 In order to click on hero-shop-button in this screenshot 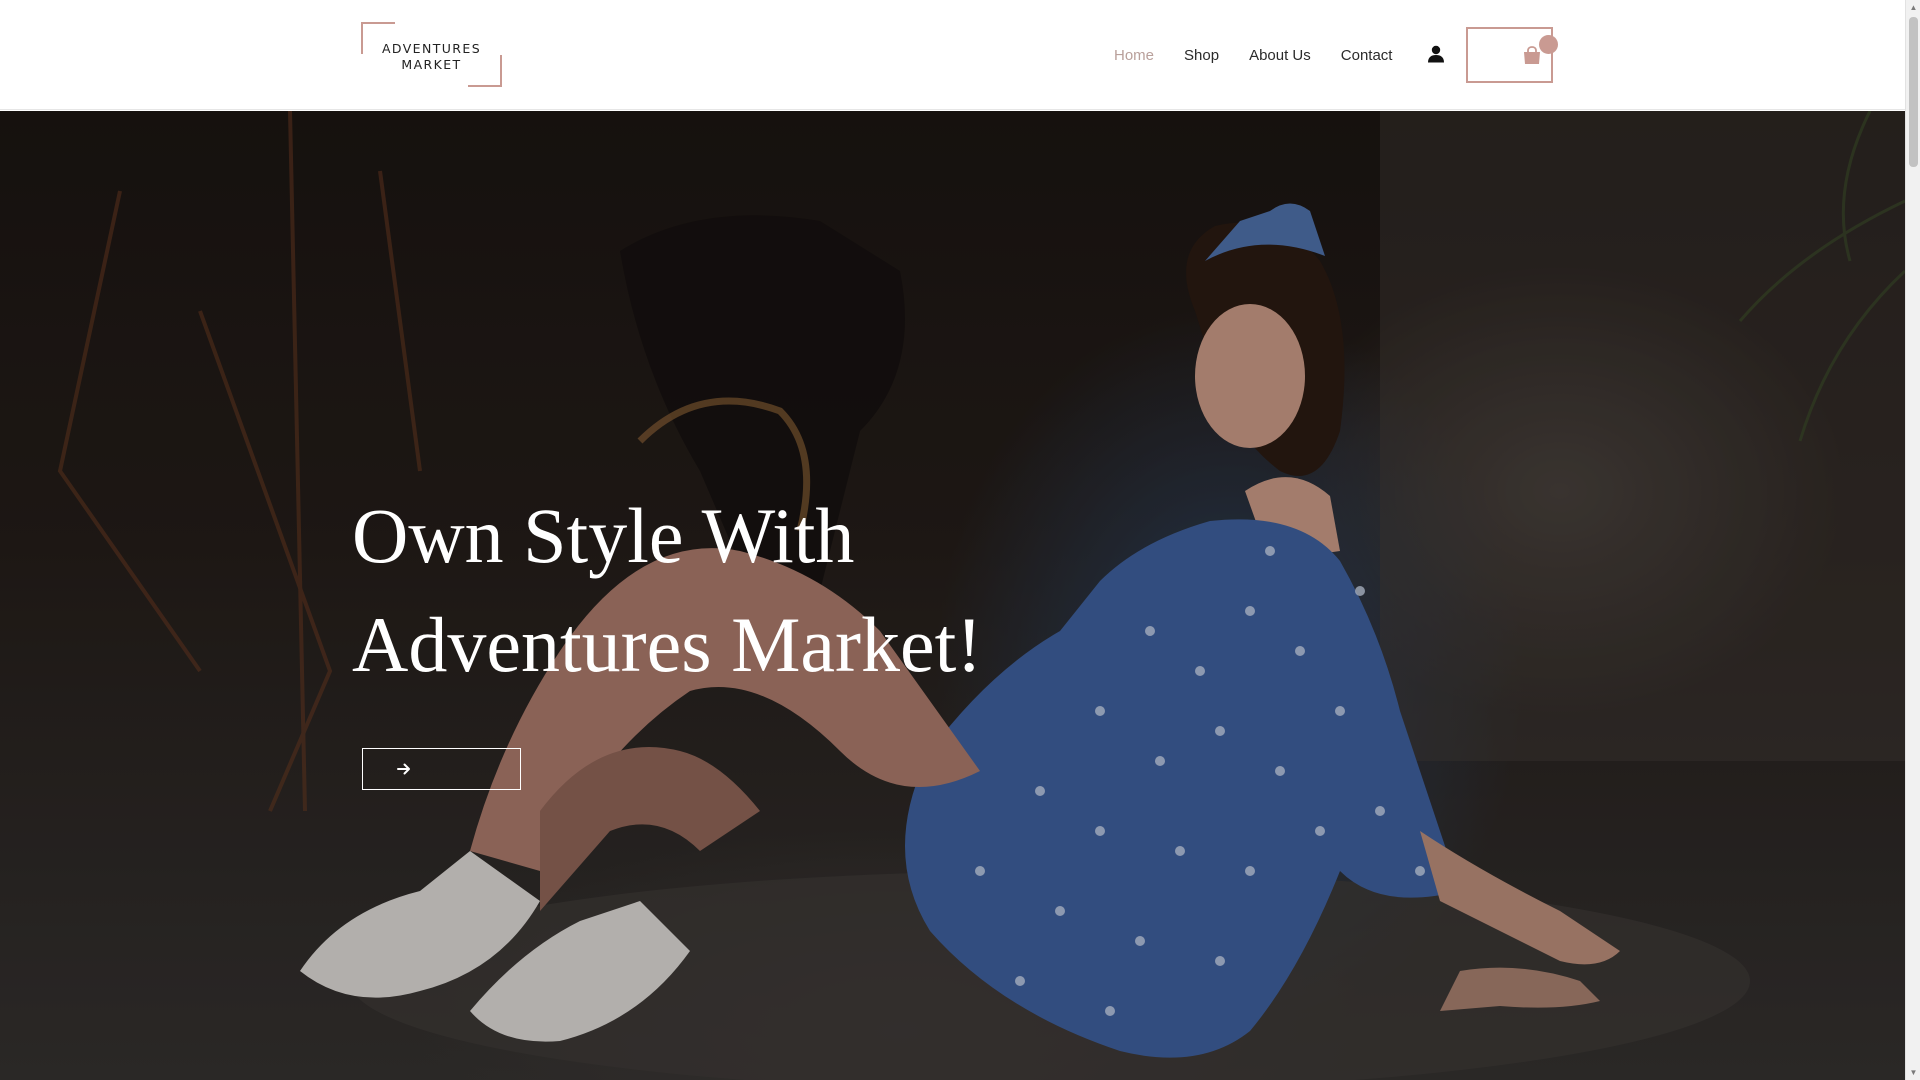, I will do `click(441, 769)`.